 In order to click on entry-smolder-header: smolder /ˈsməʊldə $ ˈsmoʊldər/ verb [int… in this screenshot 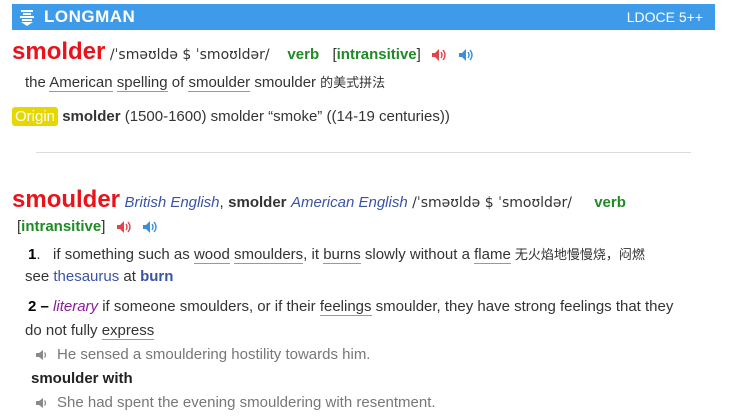, I will do `click(243, 52)`.